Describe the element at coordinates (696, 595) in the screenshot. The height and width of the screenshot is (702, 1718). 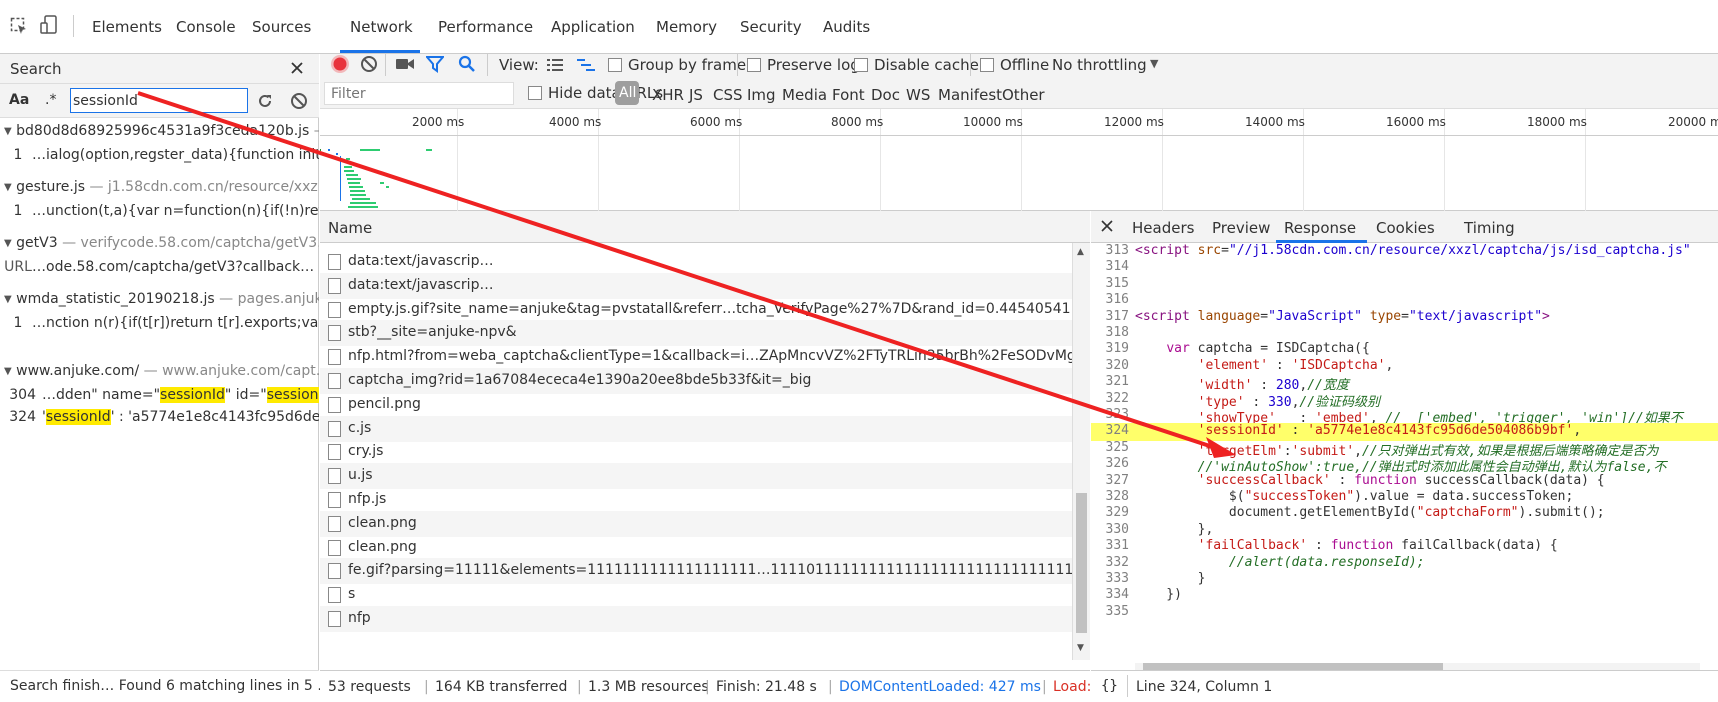
I see `table-row: s` at that location.